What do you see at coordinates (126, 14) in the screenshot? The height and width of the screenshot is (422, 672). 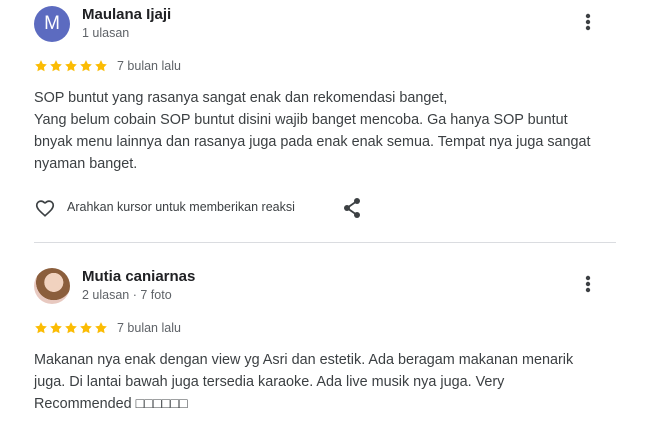 I see `reviewer-name: Maulana Ijaji` at bounding box center [126, 14].